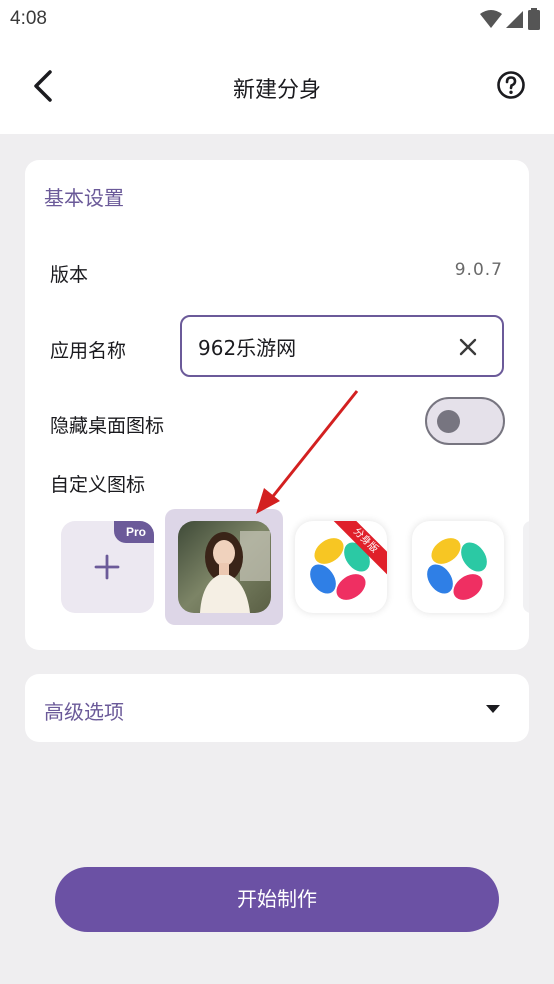 The width and height of the screenshot is (554, 984). I want to click on help-button, so click(511, 85).